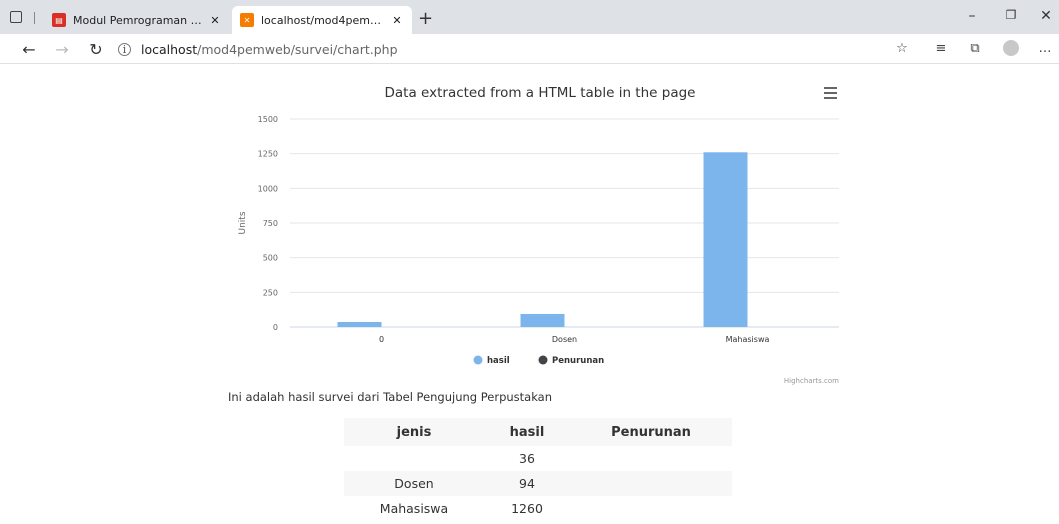  I want to click on url-host: localhost, so click(169, 49).